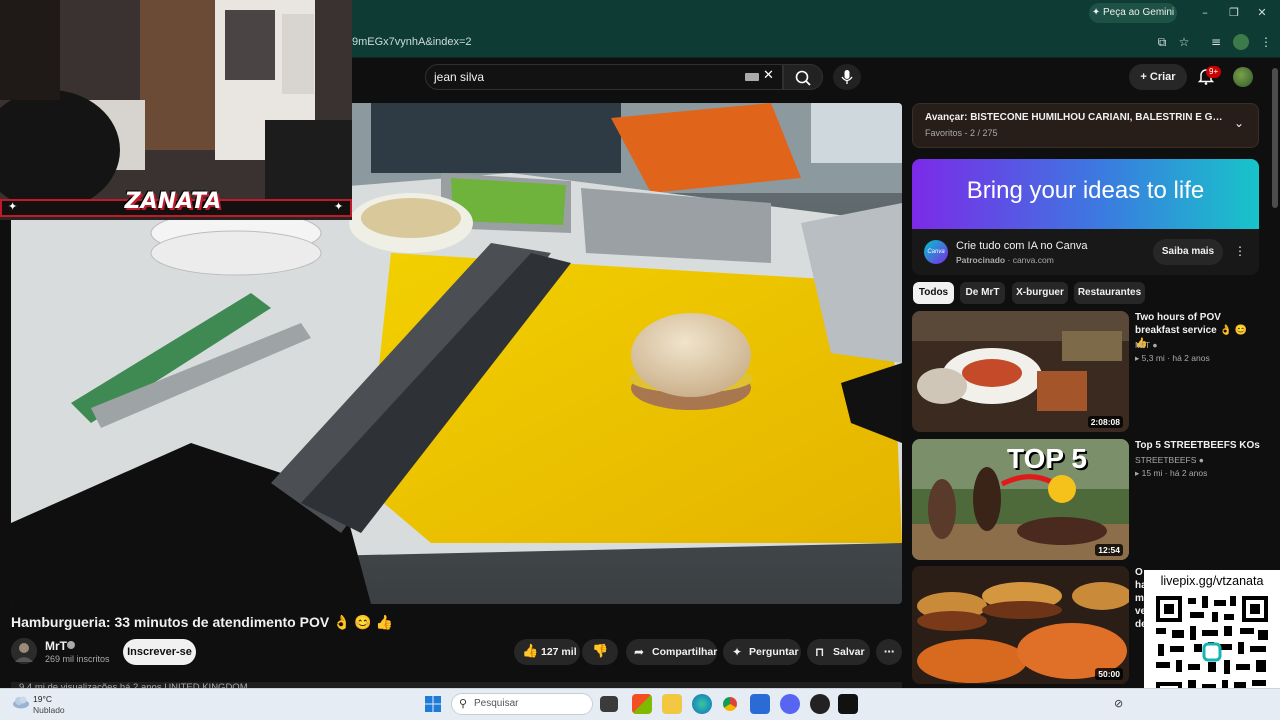 Image resolution: width=1280 pixels, height=720 pixels. I want to click on like-count: 127 mil, so click(559, 652).